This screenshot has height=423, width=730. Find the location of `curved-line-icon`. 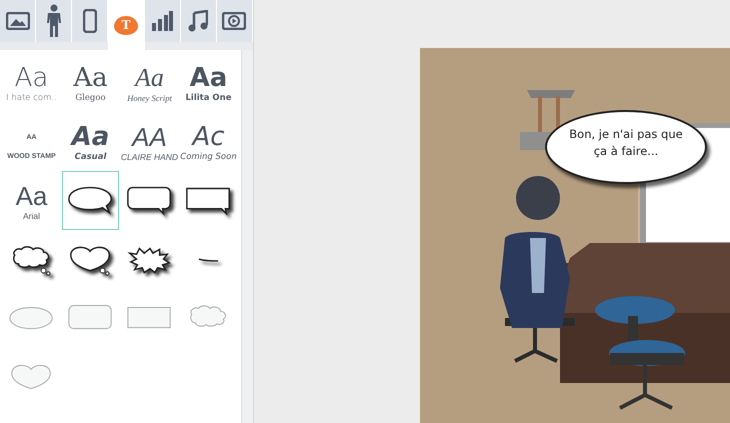

curved-line-icon is located at coordinates (208, 259).